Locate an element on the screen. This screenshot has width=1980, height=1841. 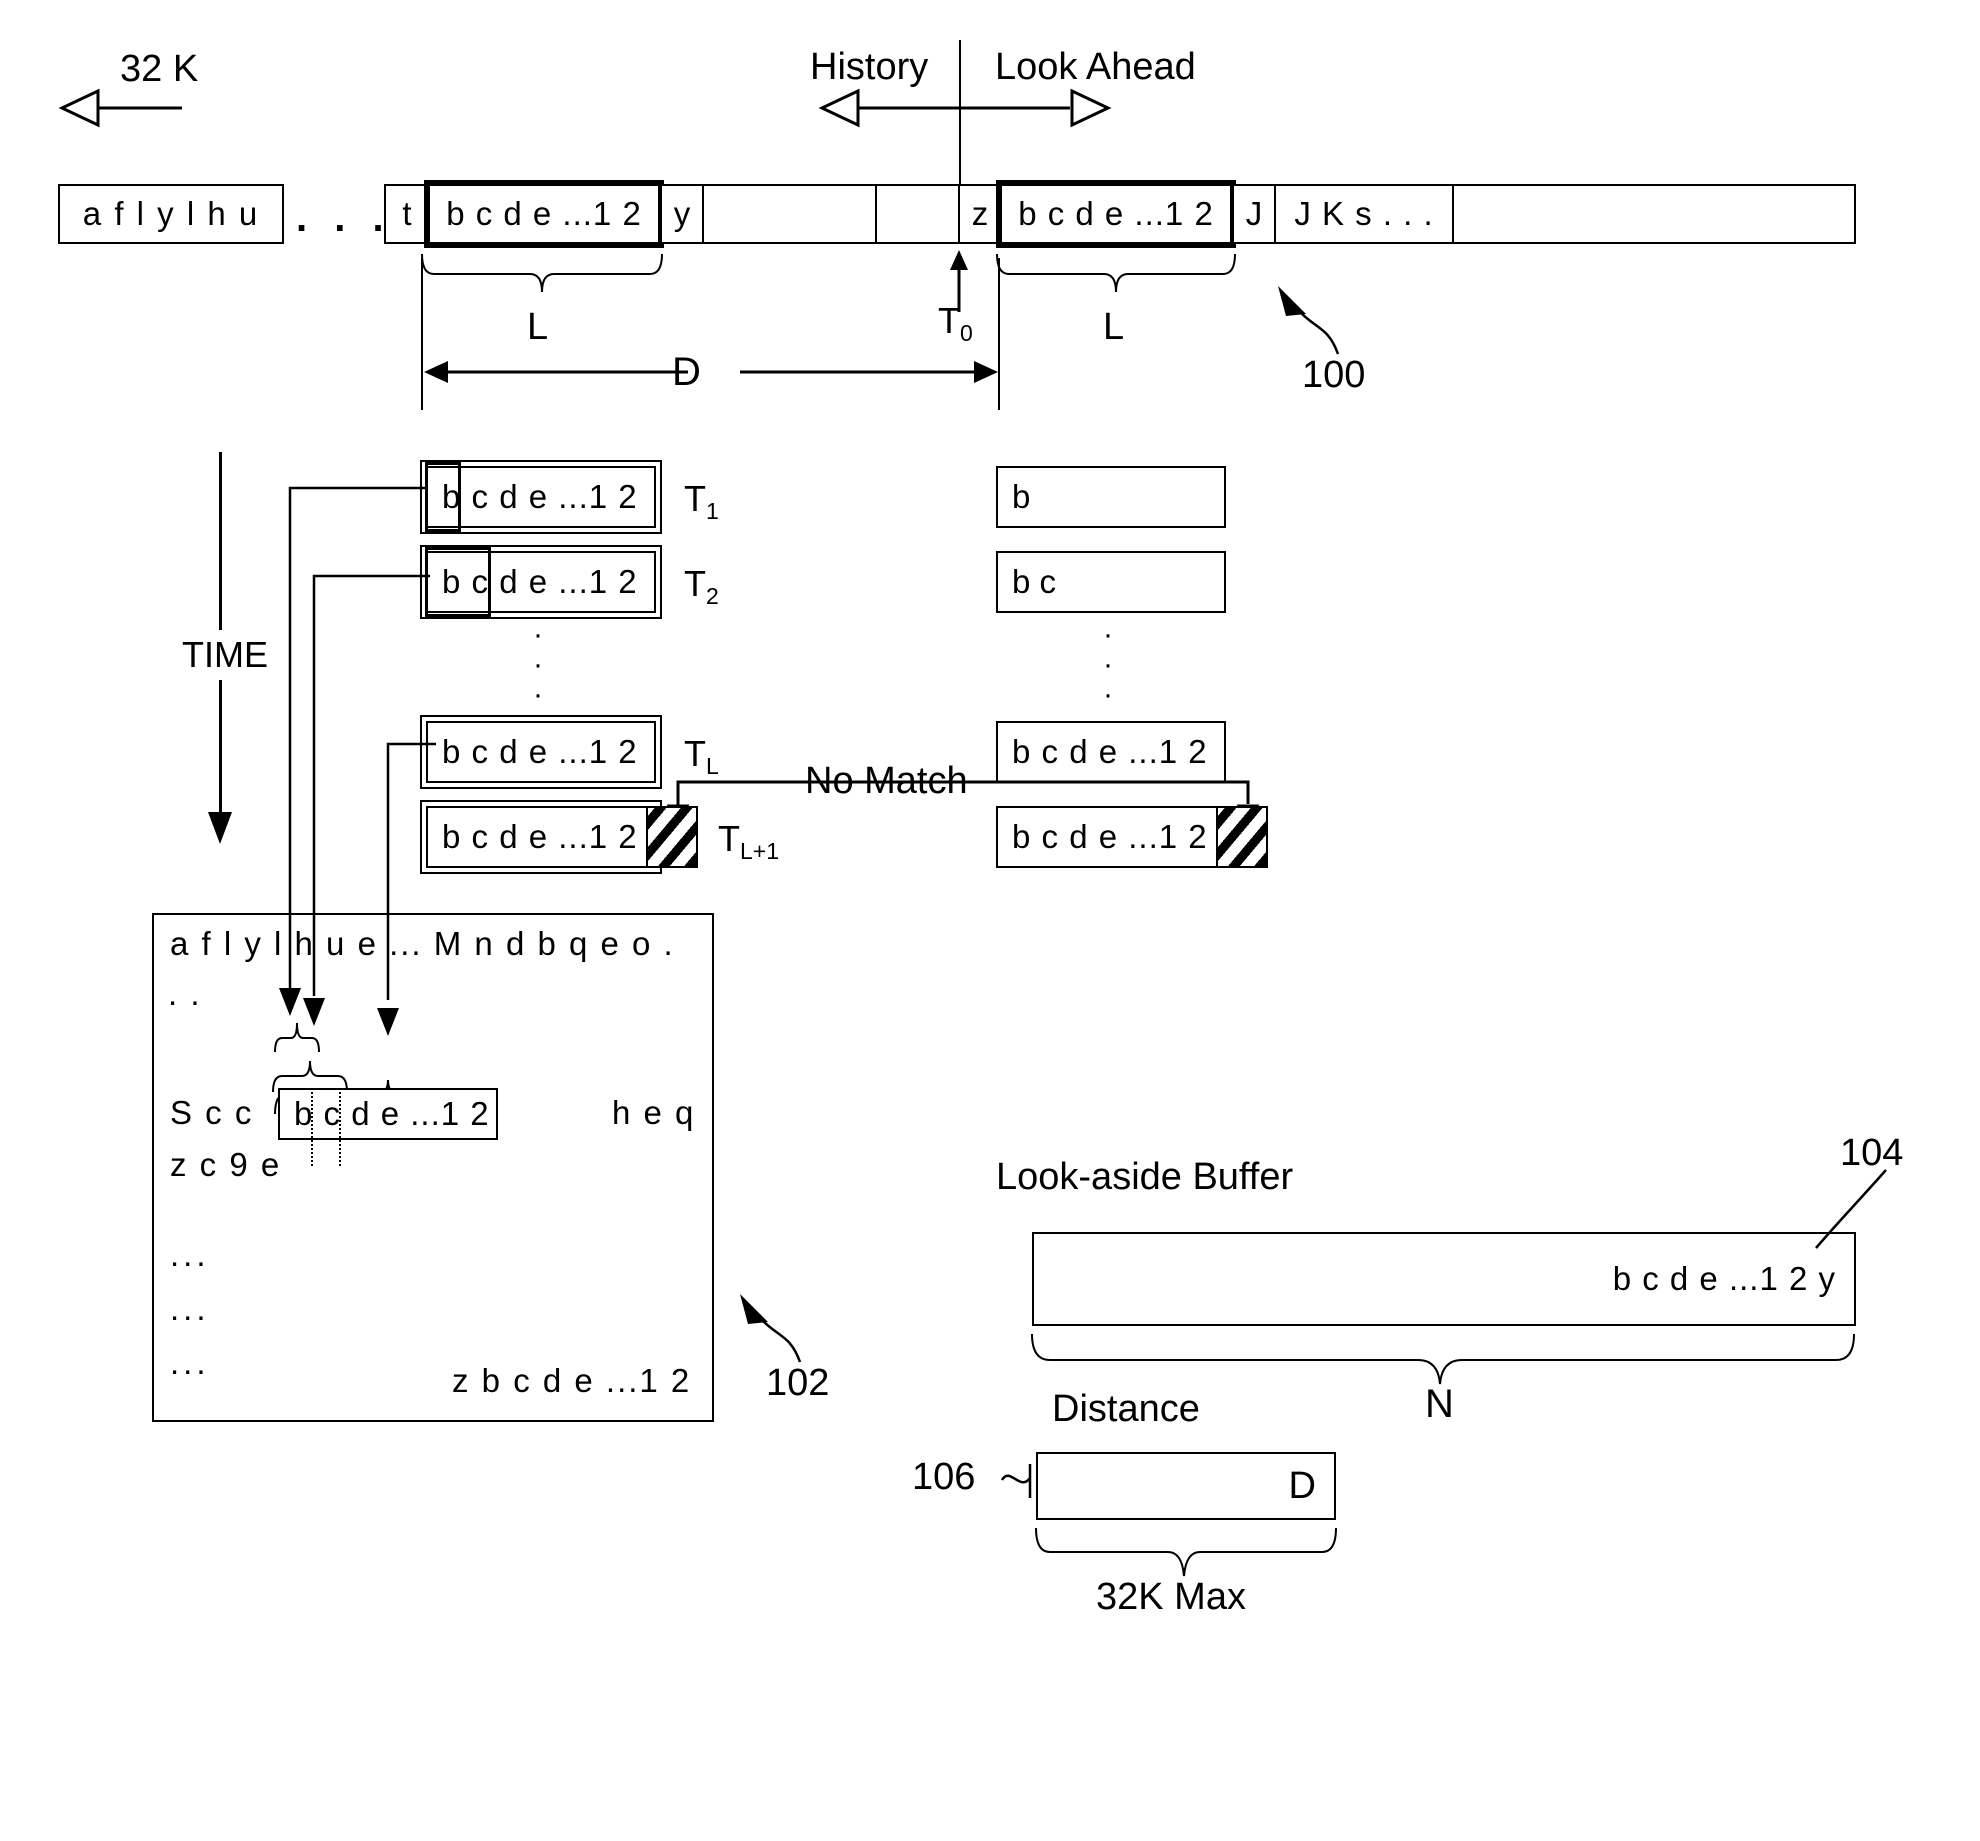
label-D: D is located at coordinates (686, 372).